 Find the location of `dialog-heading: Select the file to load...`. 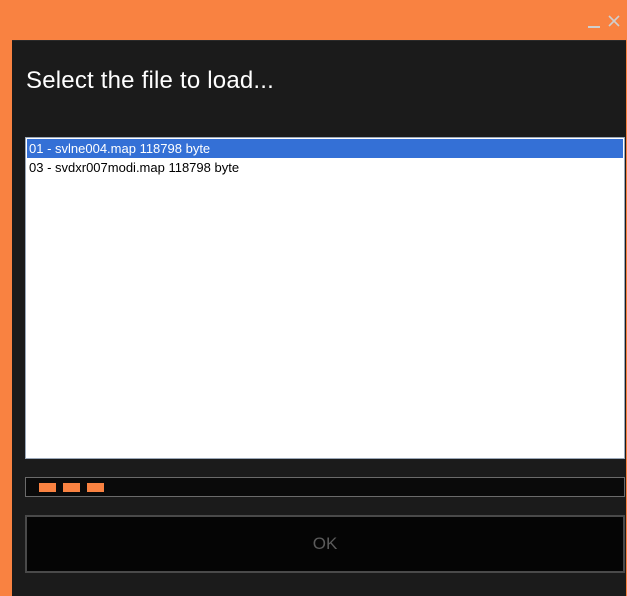

dialog-heading: Select the file to load... is located at coordinates (150, 80).